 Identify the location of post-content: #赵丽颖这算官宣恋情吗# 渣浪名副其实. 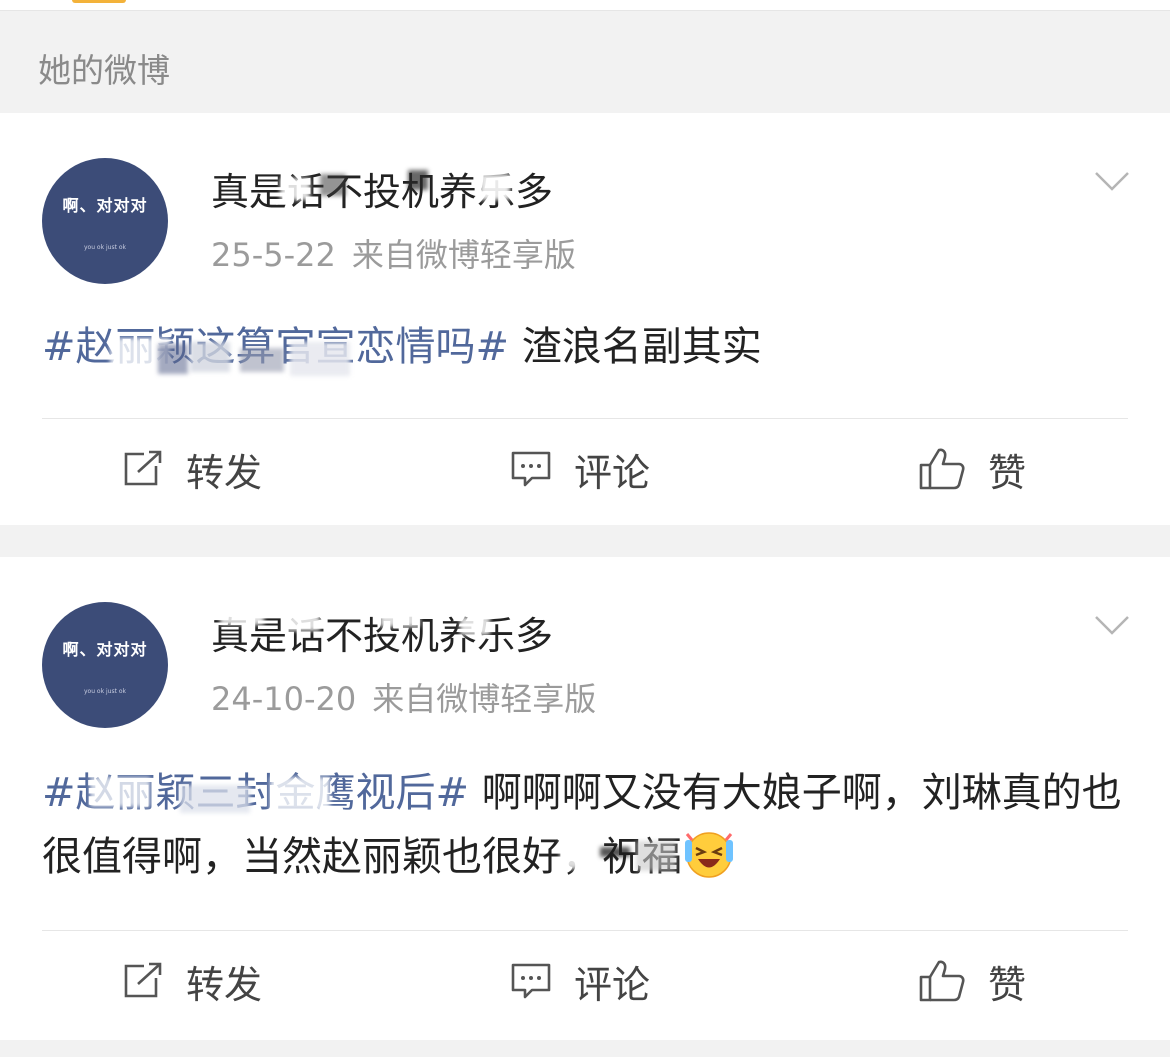
(584, 347).